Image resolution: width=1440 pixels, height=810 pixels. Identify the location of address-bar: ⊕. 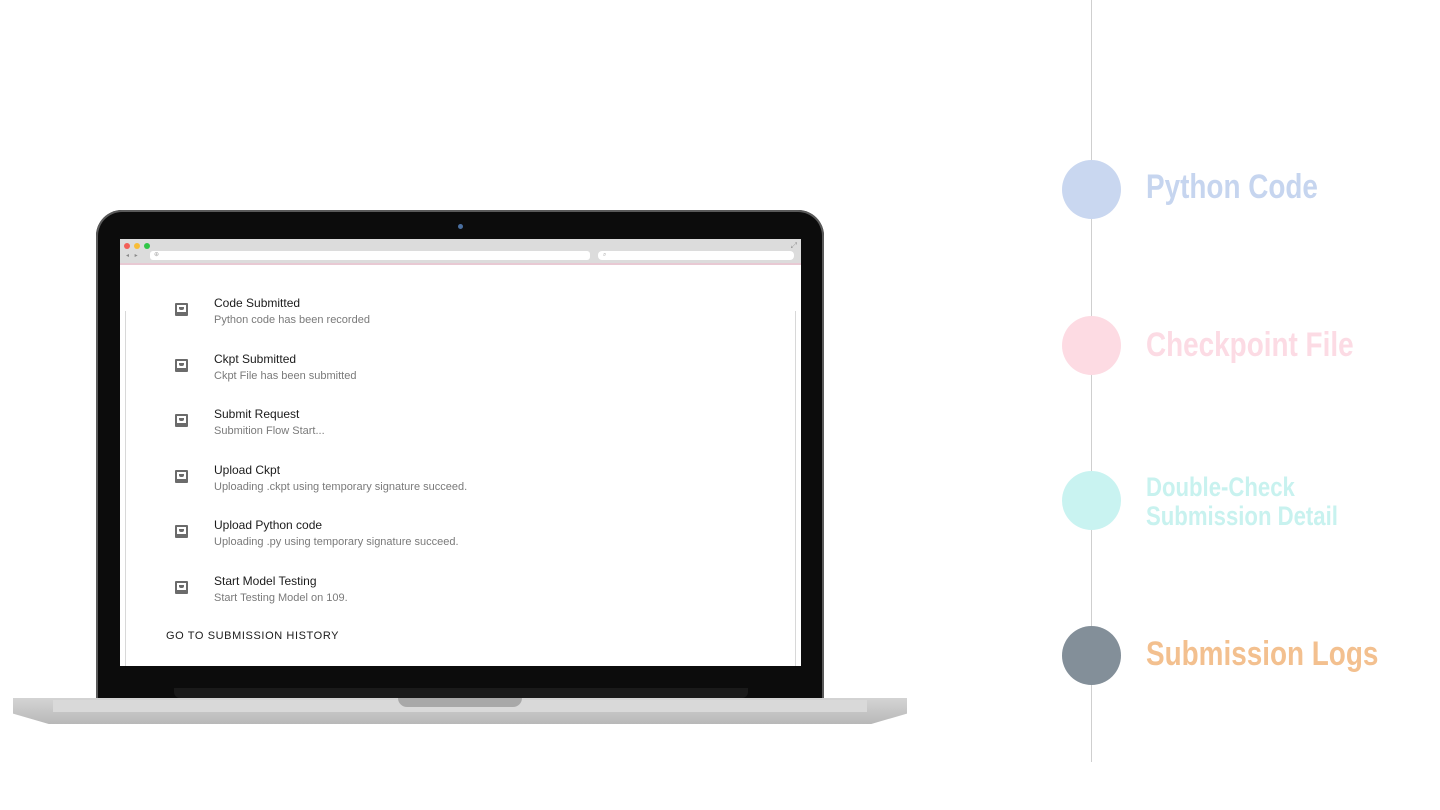
(370, 255).